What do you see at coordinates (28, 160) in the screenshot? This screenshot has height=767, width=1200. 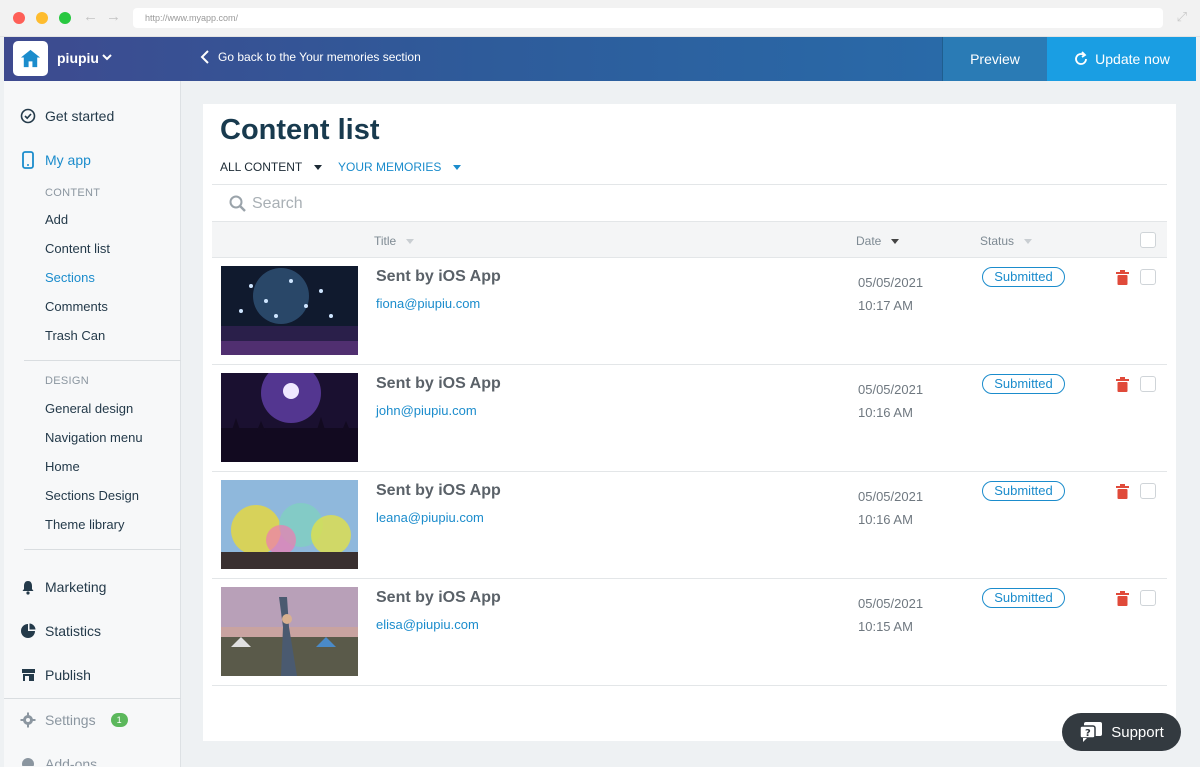 I see `phone-icon` at bounding box center [28, 160].